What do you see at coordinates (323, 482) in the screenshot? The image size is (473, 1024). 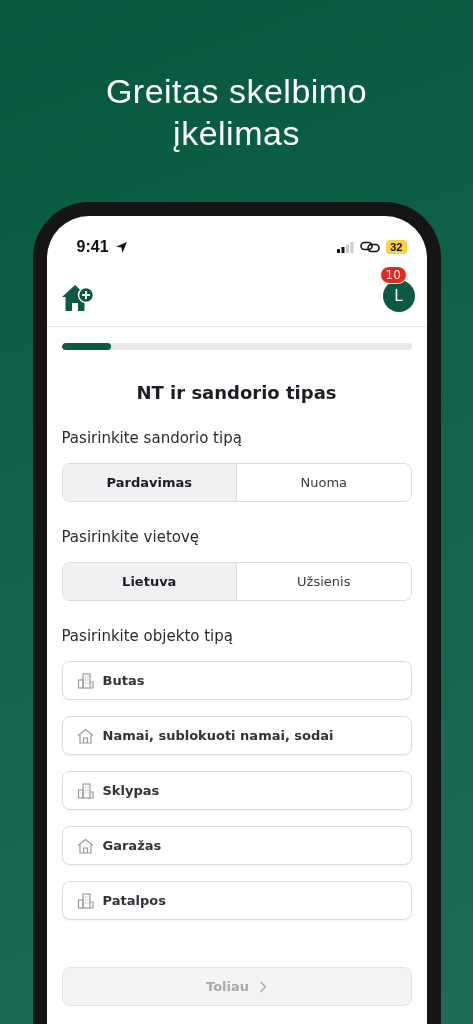 I see `segment-option: Nuoma` at bounding box center [323, 482].